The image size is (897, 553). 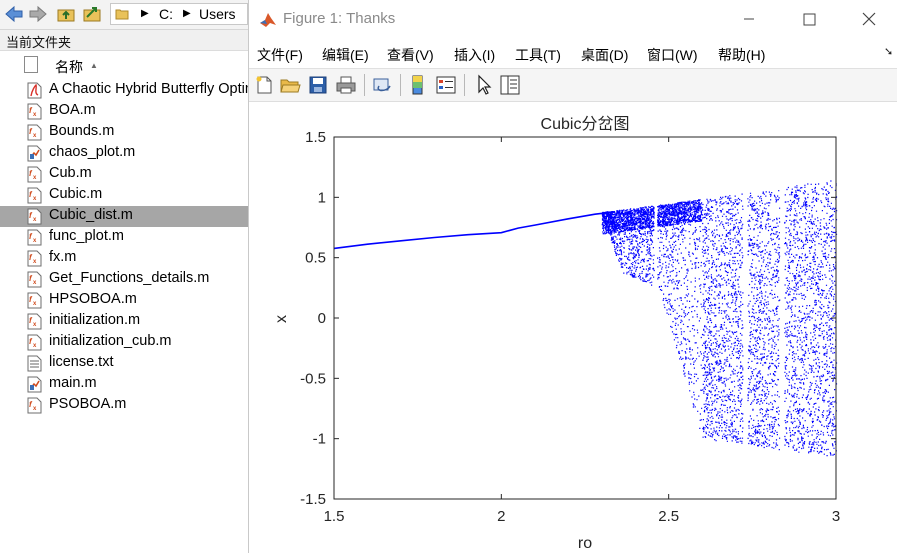 I want to click on address-bar: ▶ C: ▶ Users, so click(x=124, y=15).